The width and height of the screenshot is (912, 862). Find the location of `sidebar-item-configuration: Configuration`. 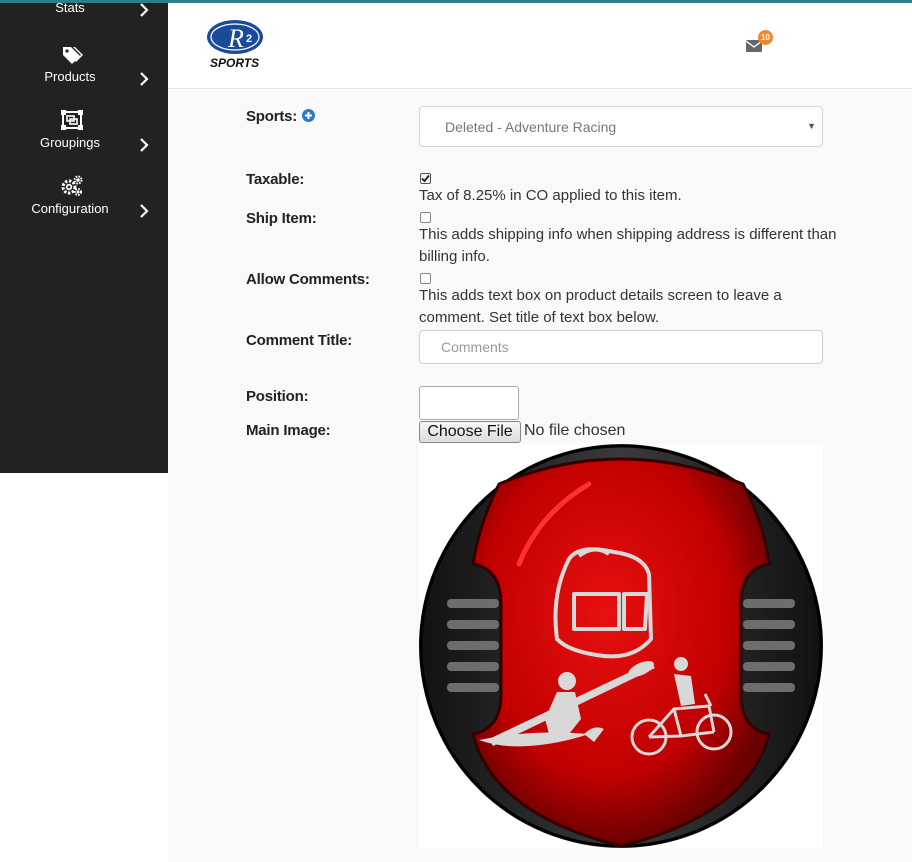

sidebar-item-configuration: Configuration is located at coordinates (84, 205).